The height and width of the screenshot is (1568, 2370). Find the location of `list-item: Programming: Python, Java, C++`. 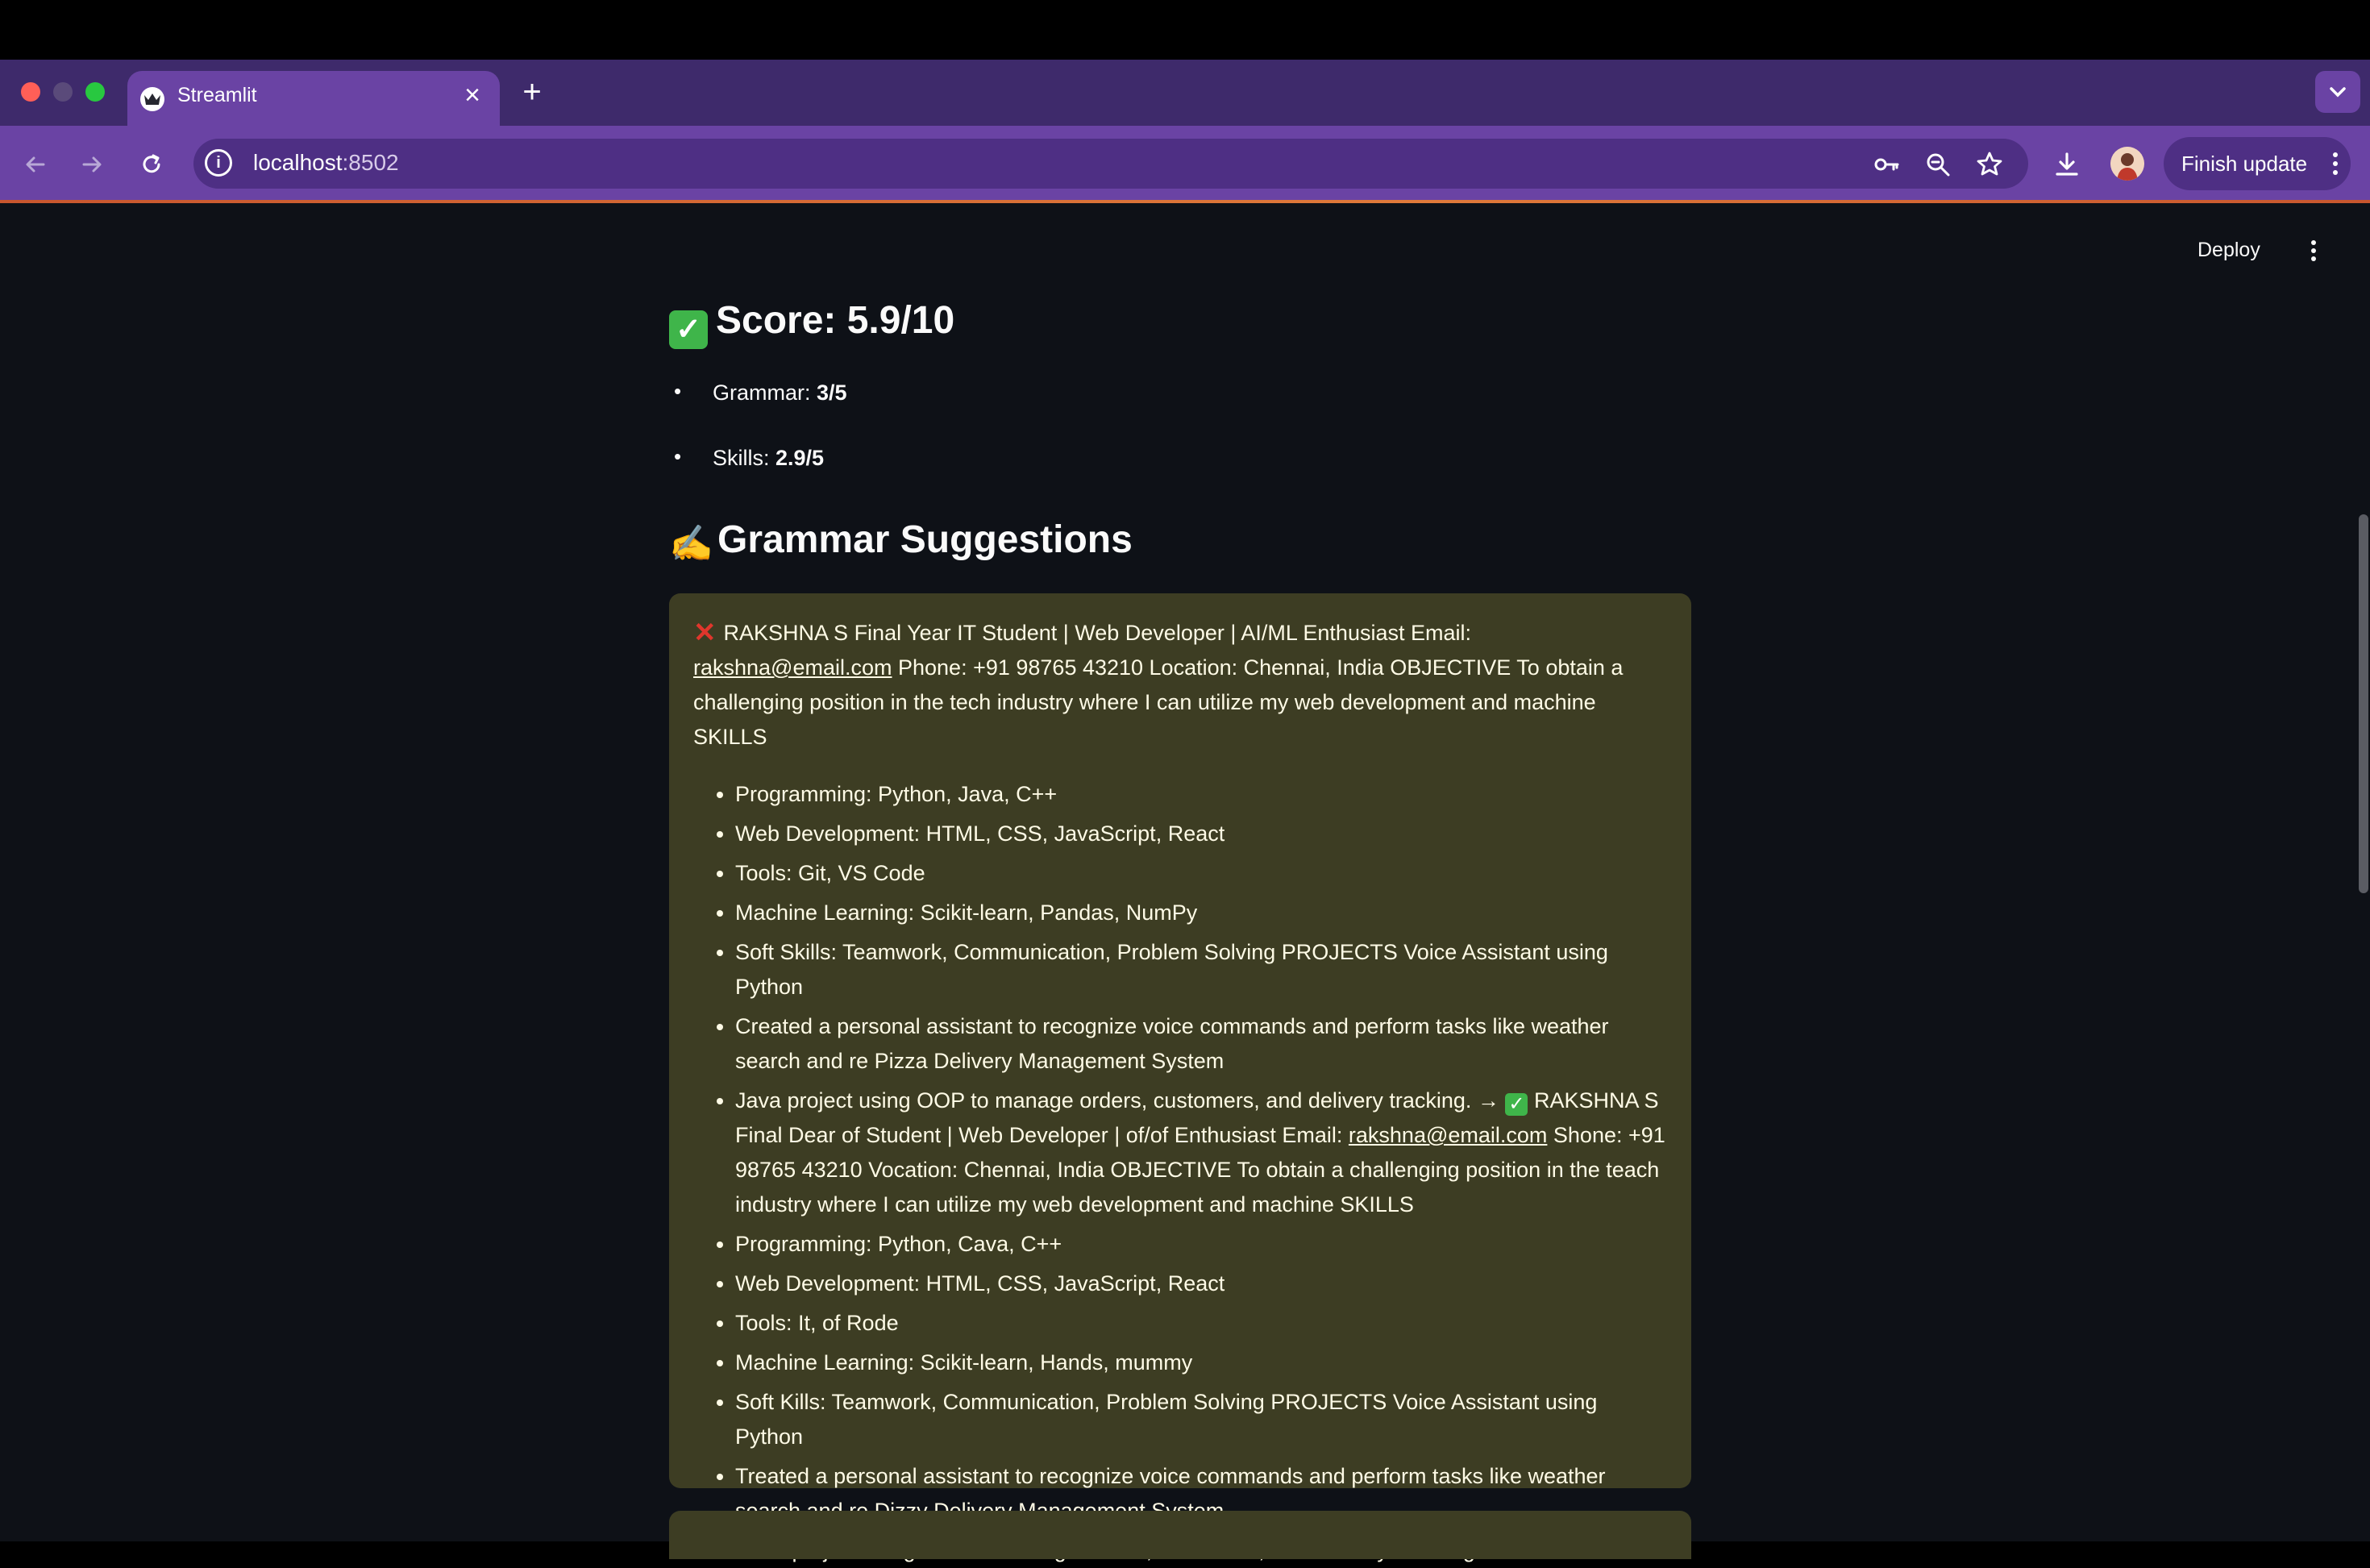

list-item: Programming: Python, Java, C++ is located at coordinates (1201, 794).